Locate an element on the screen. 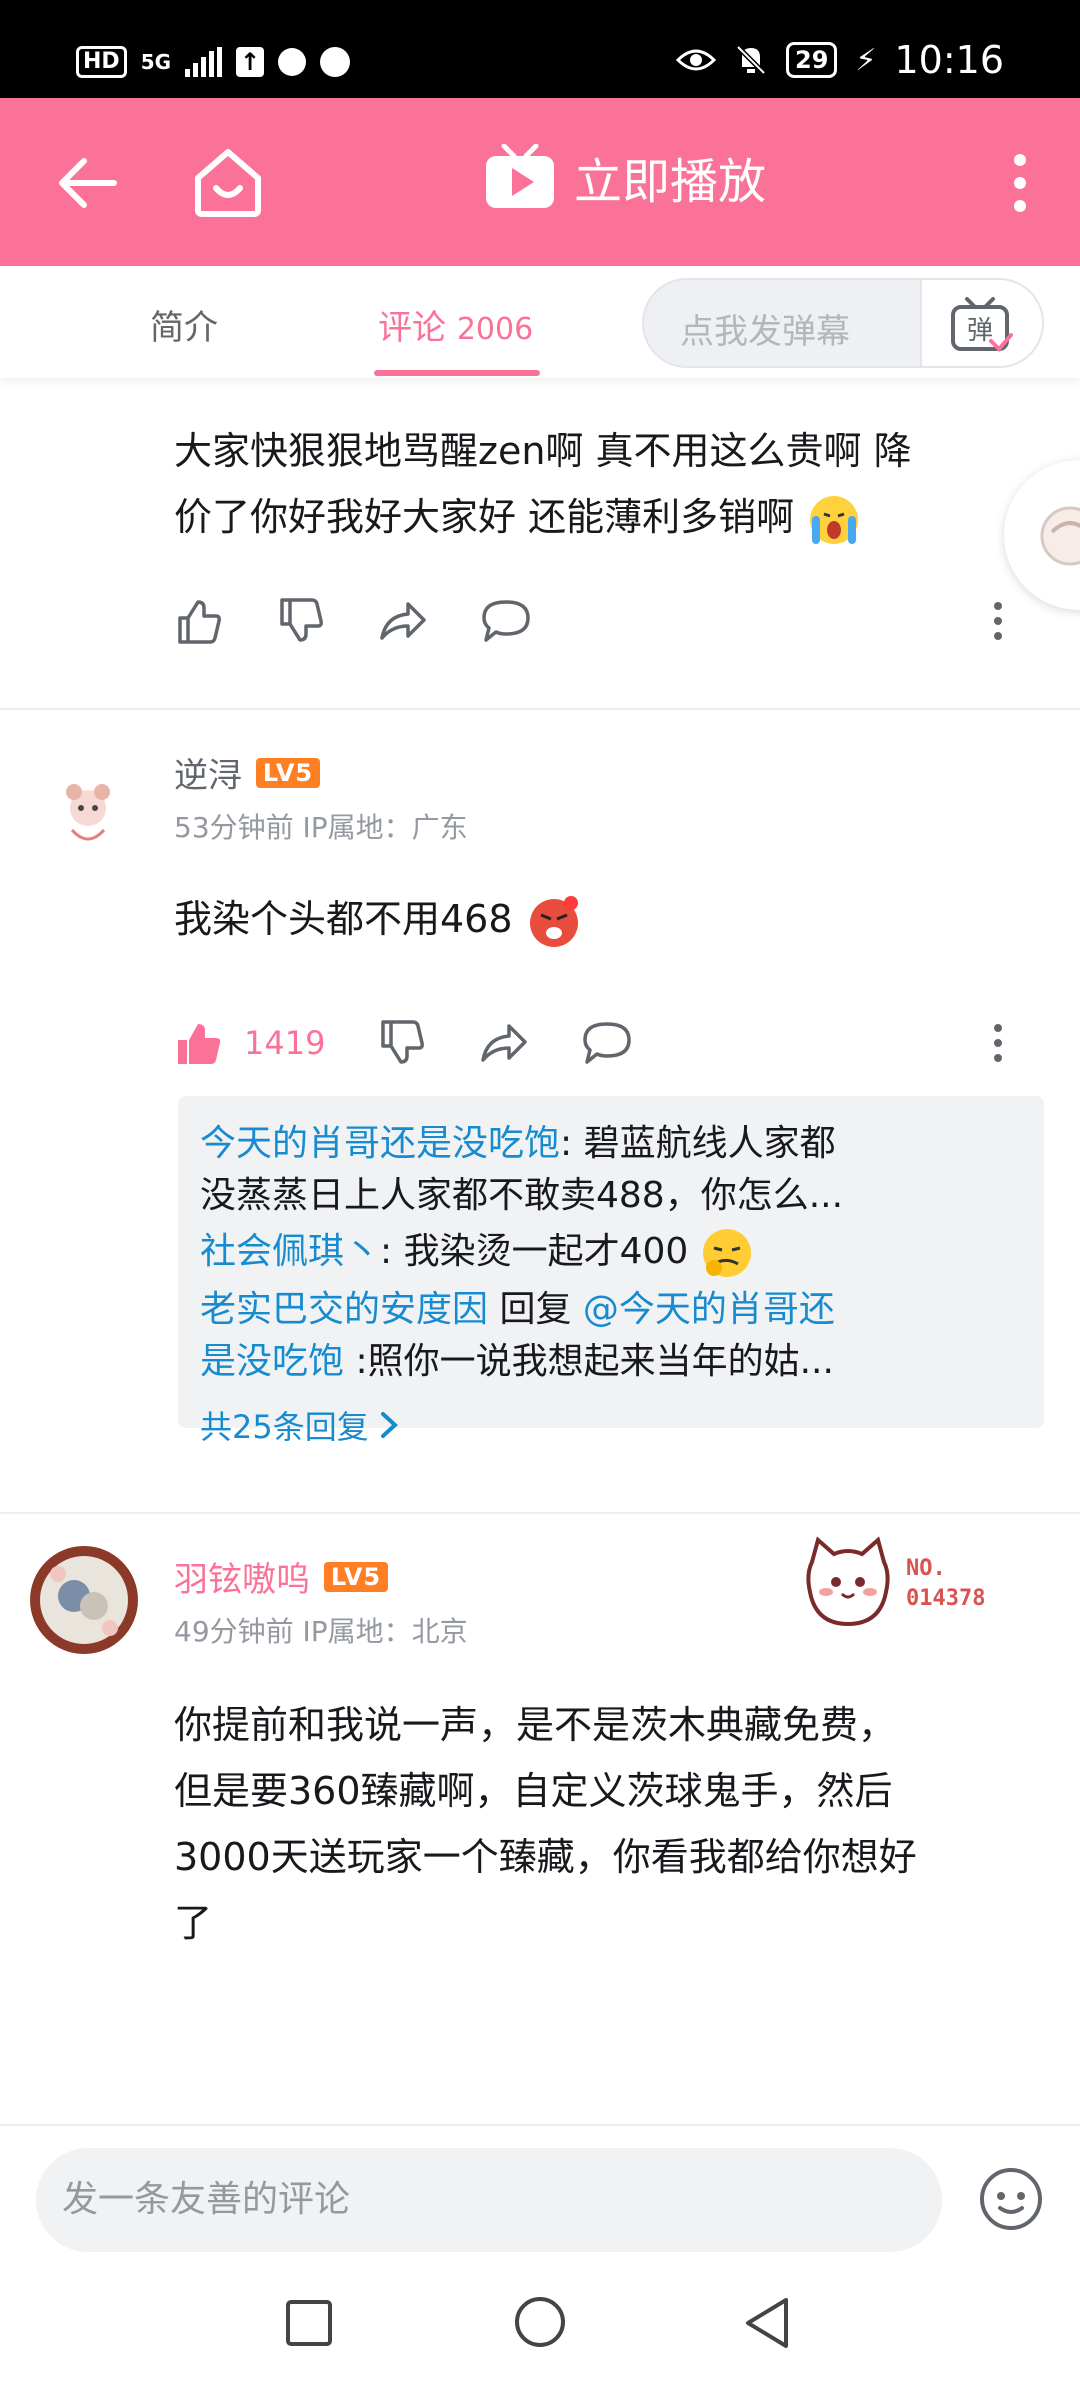 This screenshot has width=1080, height=2388. play-now-button: 立即播放 is located at coordinates (625, 177).